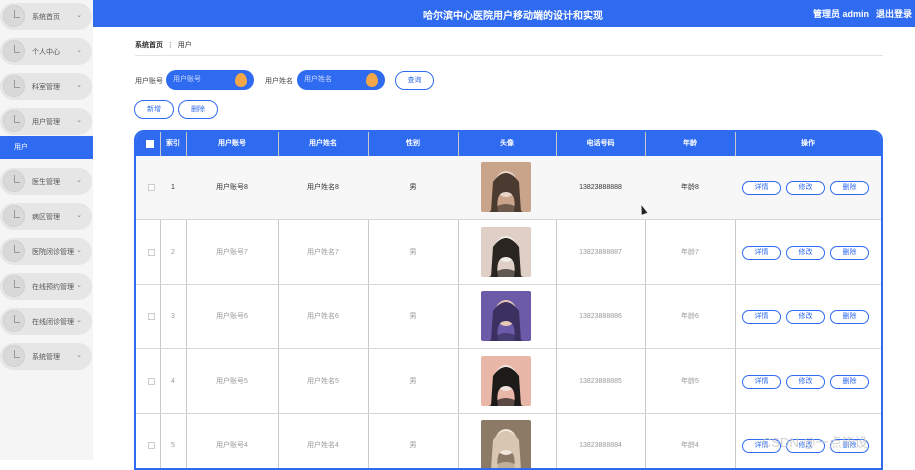 This screenshot has width=915, height=470. Describe the element at coordinates (232, 143) in the screenshot. I see `column-header: 用户账号` at that location.